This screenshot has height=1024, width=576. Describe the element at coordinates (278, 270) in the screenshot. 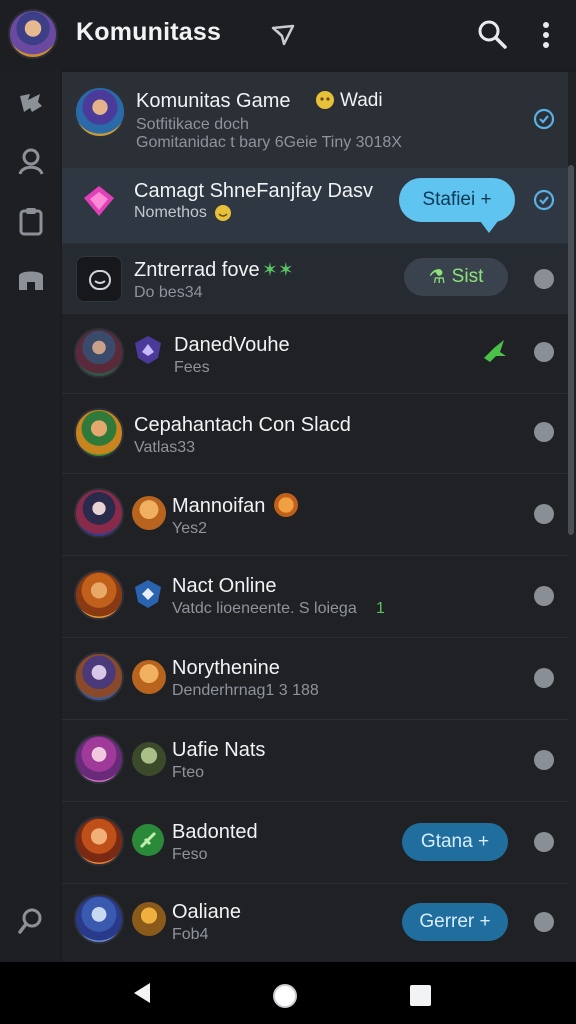

I see `sparkle-icon: ✶✶` at that location.